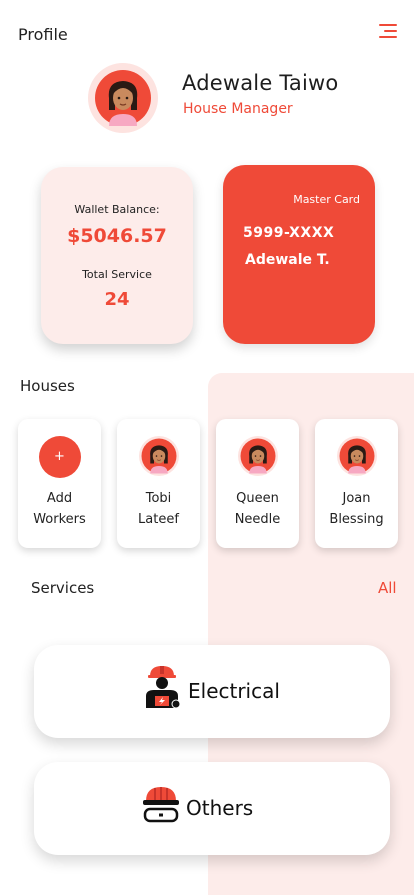 The image size is (414, 895). I want to click on service-others-button: Others, so click(212, 808).